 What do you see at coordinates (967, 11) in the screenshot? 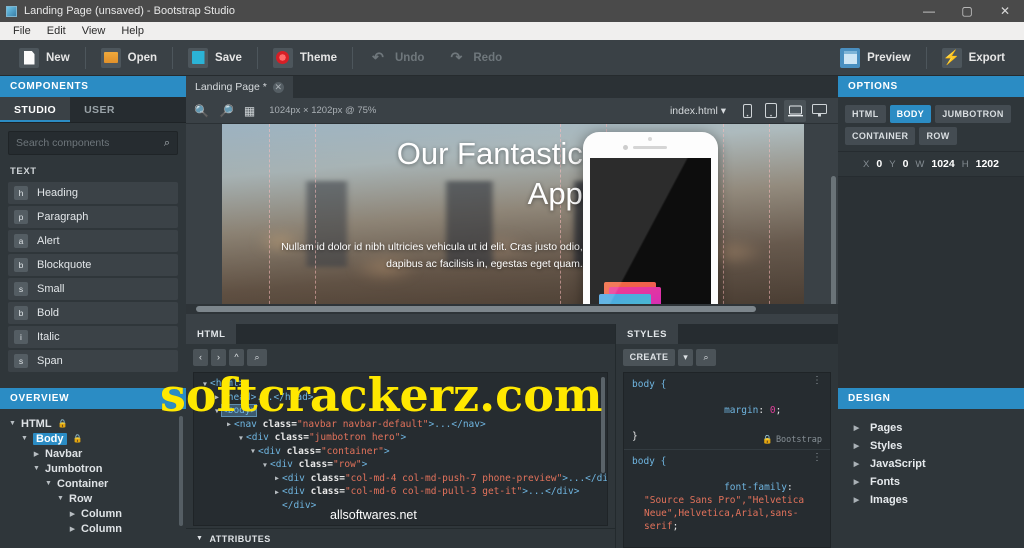
I see `maximize-button: ▢` at bounding box center [967, 11].